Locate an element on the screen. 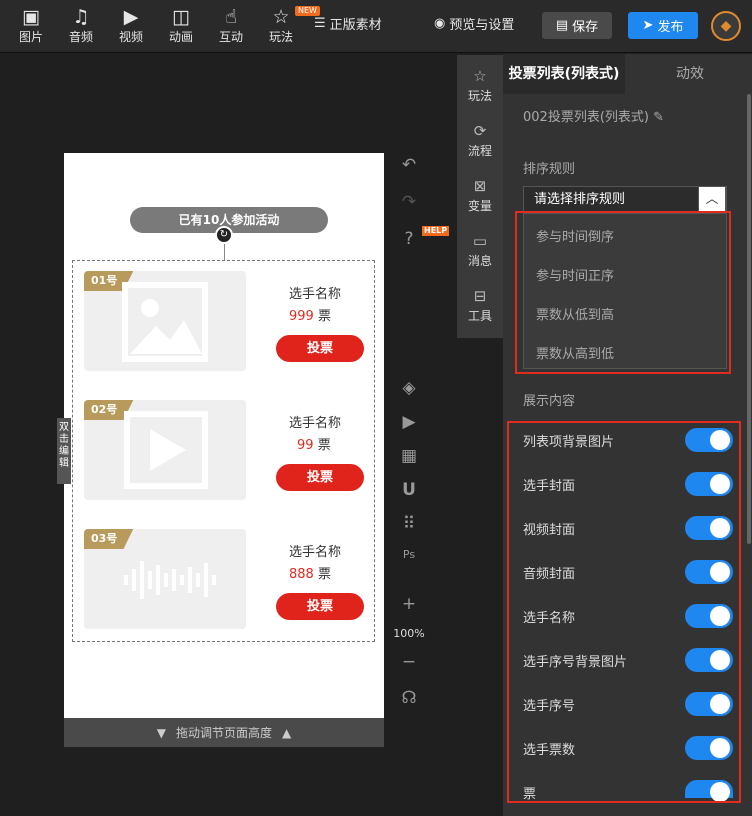  toolbar-interaction: ☝ 互动 is located at coordinates (231, 25).